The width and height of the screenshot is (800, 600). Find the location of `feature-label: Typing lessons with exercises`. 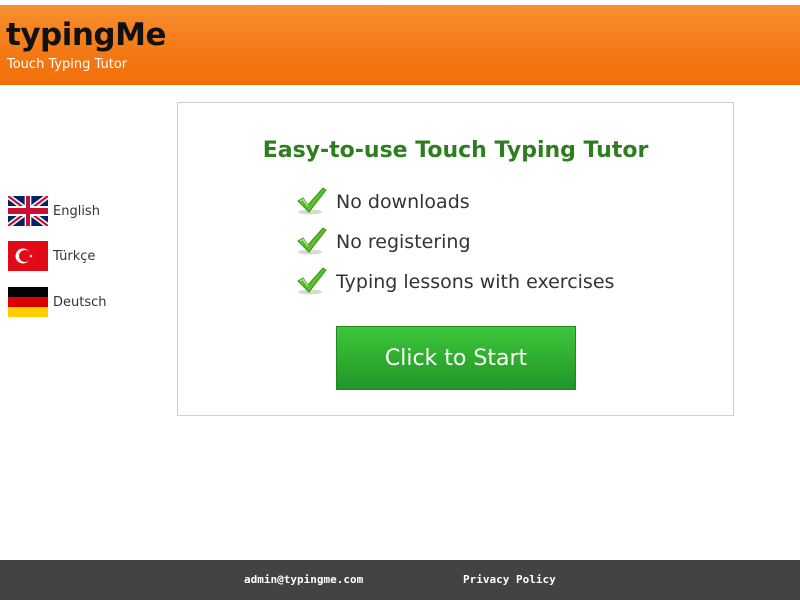

feature-label: Typing lessons with exercises is located at coordinates (475, 282).